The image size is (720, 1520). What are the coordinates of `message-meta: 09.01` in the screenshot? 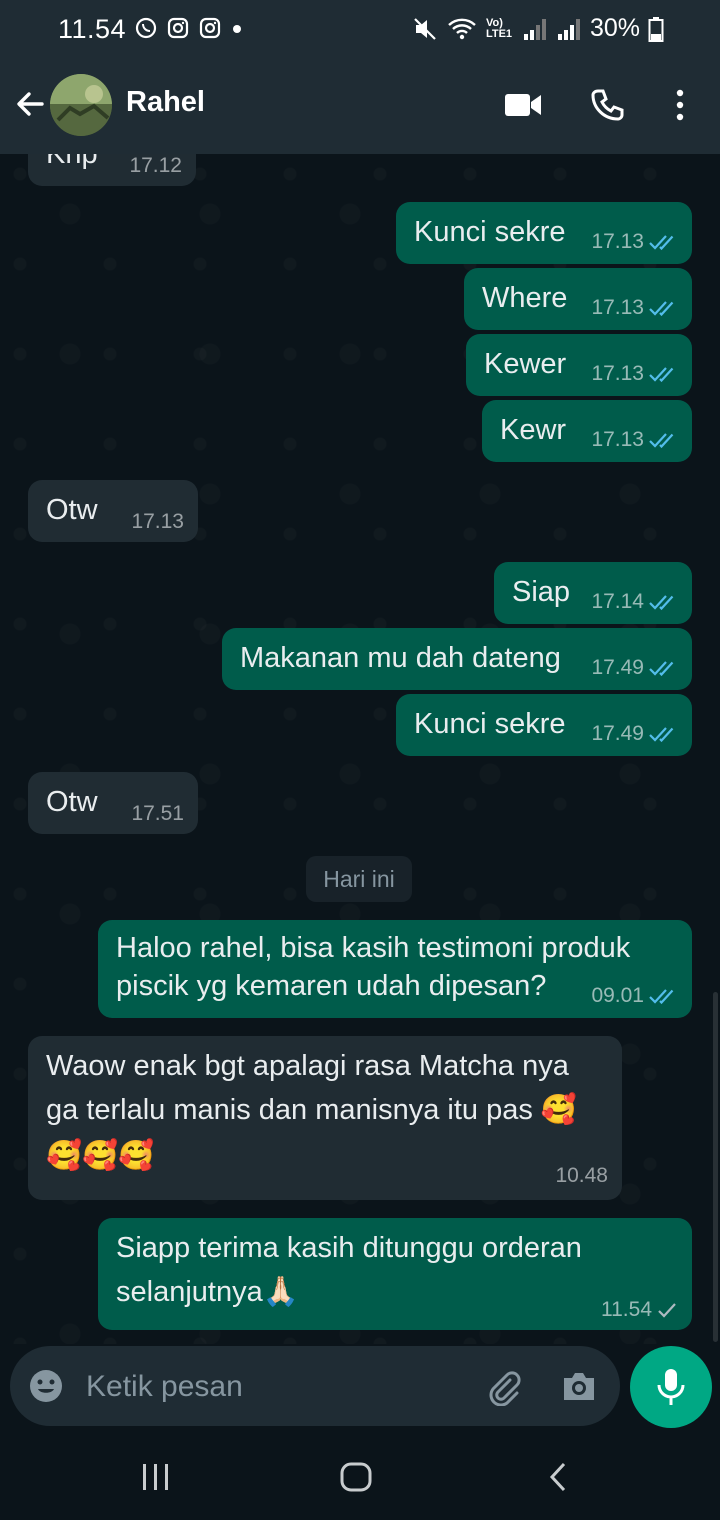 It's located at (634, 996).